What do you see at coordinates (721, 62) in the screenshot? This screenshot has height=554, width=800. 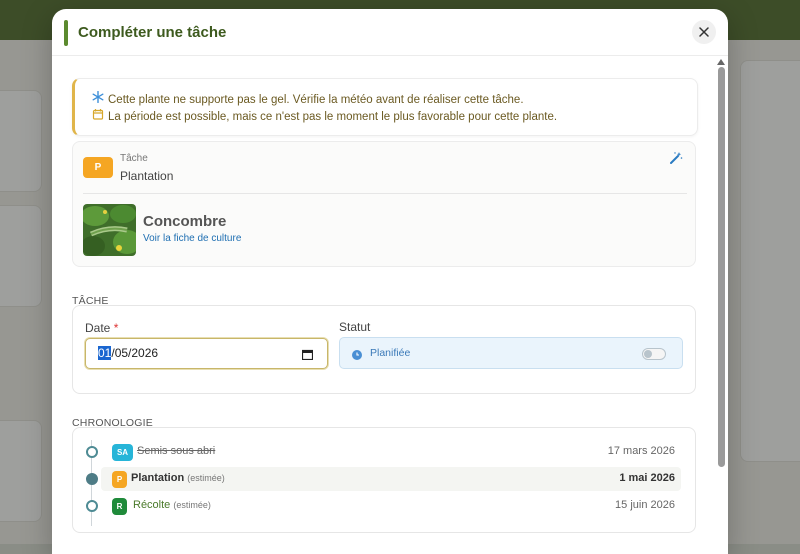 I see `scroll-up-arrow` at bounding box center [721, 62].